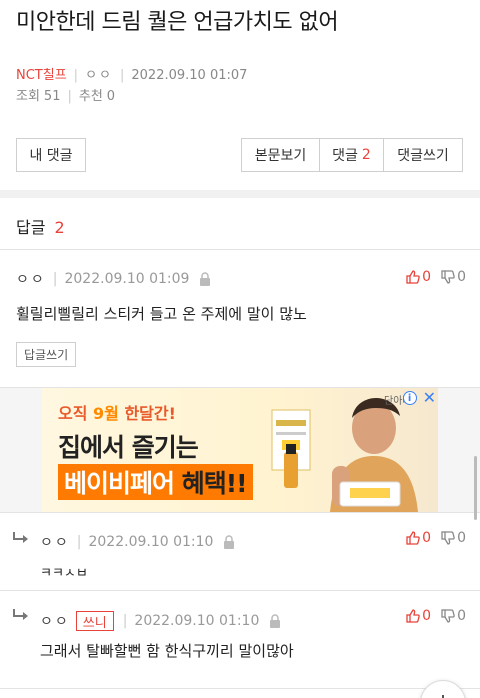 Image resolution: width=480 pixels, height=698 pixels. I want to click on ad-info-icon: i, so click(409, 398).